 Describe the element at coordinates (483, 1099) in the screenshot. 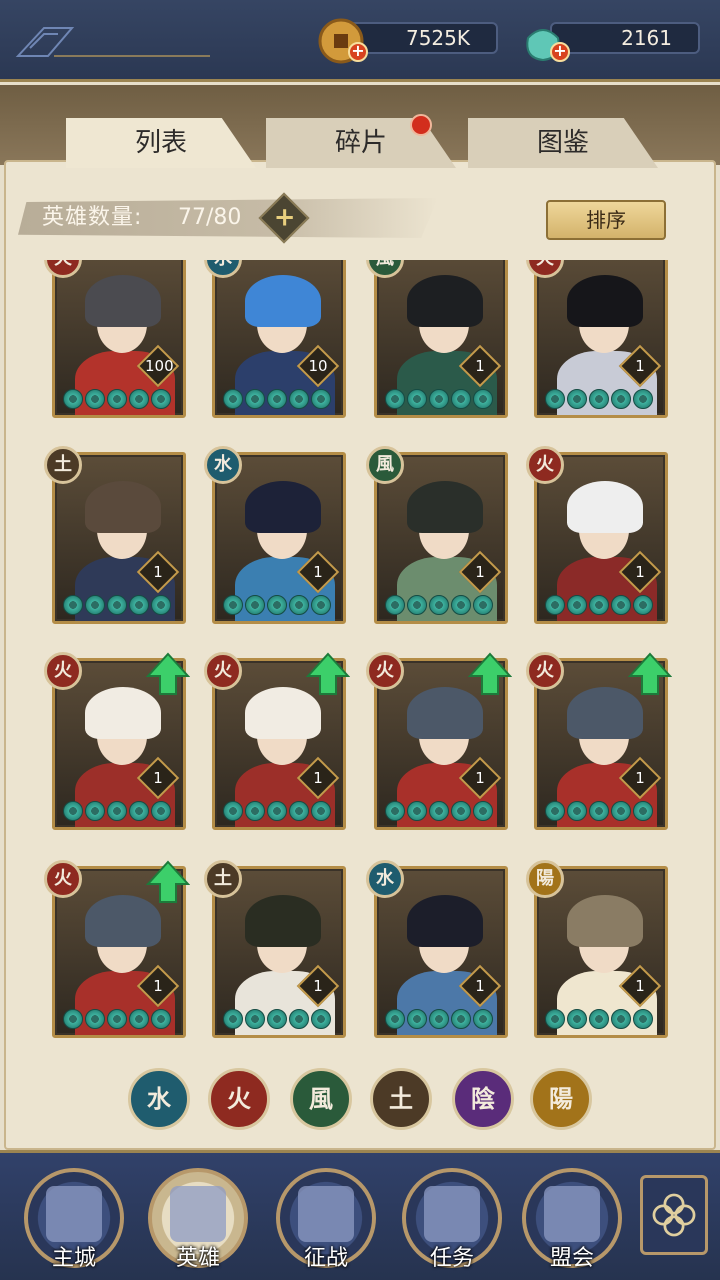

I see `element-filter-button: 陰` at that location.